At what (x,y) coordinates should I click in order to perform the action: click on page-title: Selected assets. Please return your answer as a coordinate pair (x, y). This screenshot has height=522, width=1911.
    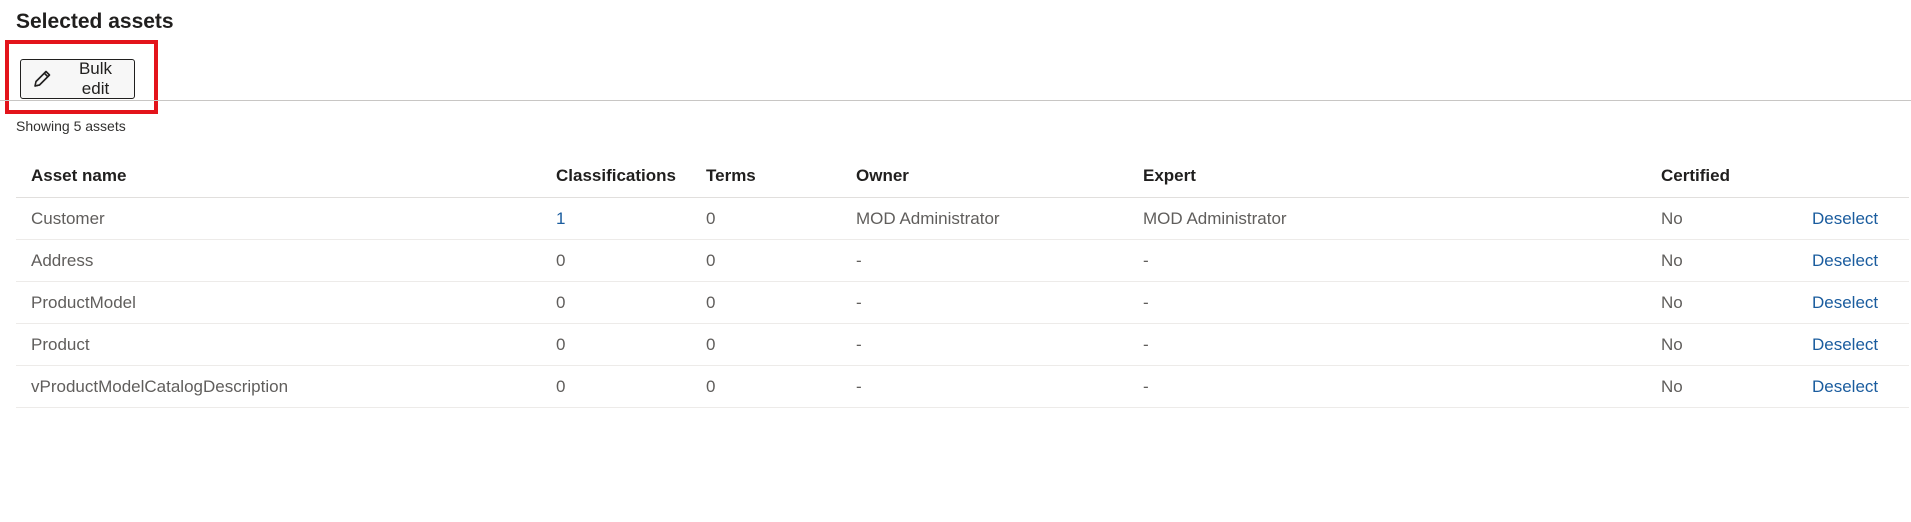
    Looking at the image, I should click on (95, 21).